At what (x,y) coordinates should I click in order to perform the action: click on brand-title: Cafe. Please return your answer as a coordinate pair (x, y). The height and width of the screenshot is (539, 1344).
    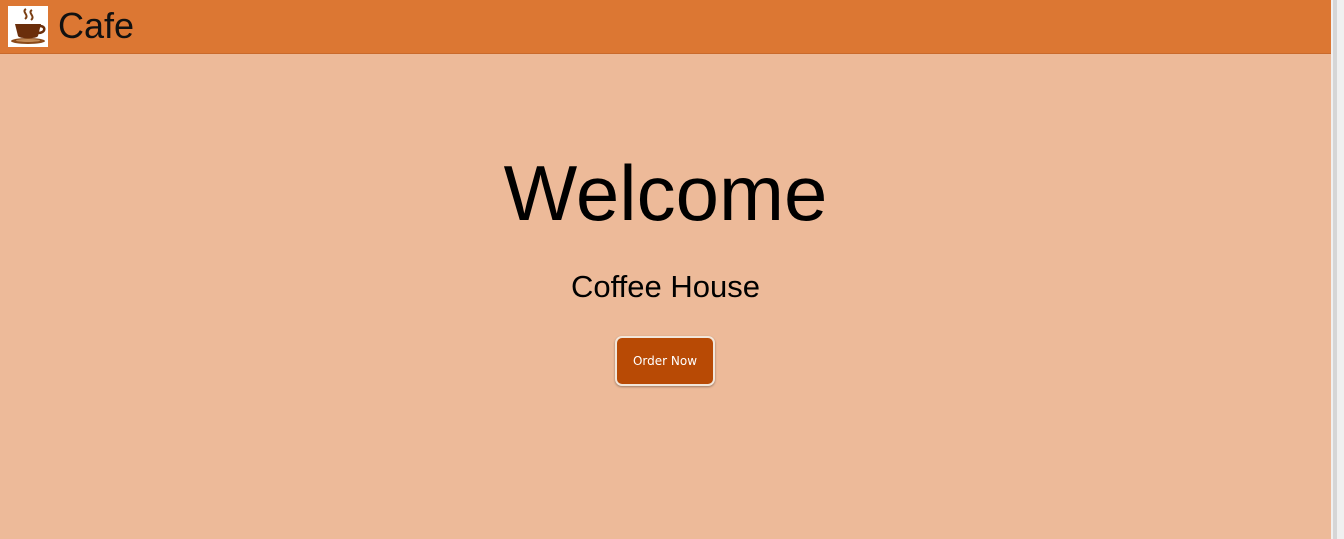
    Looking at the image, I should click on (96, 26).